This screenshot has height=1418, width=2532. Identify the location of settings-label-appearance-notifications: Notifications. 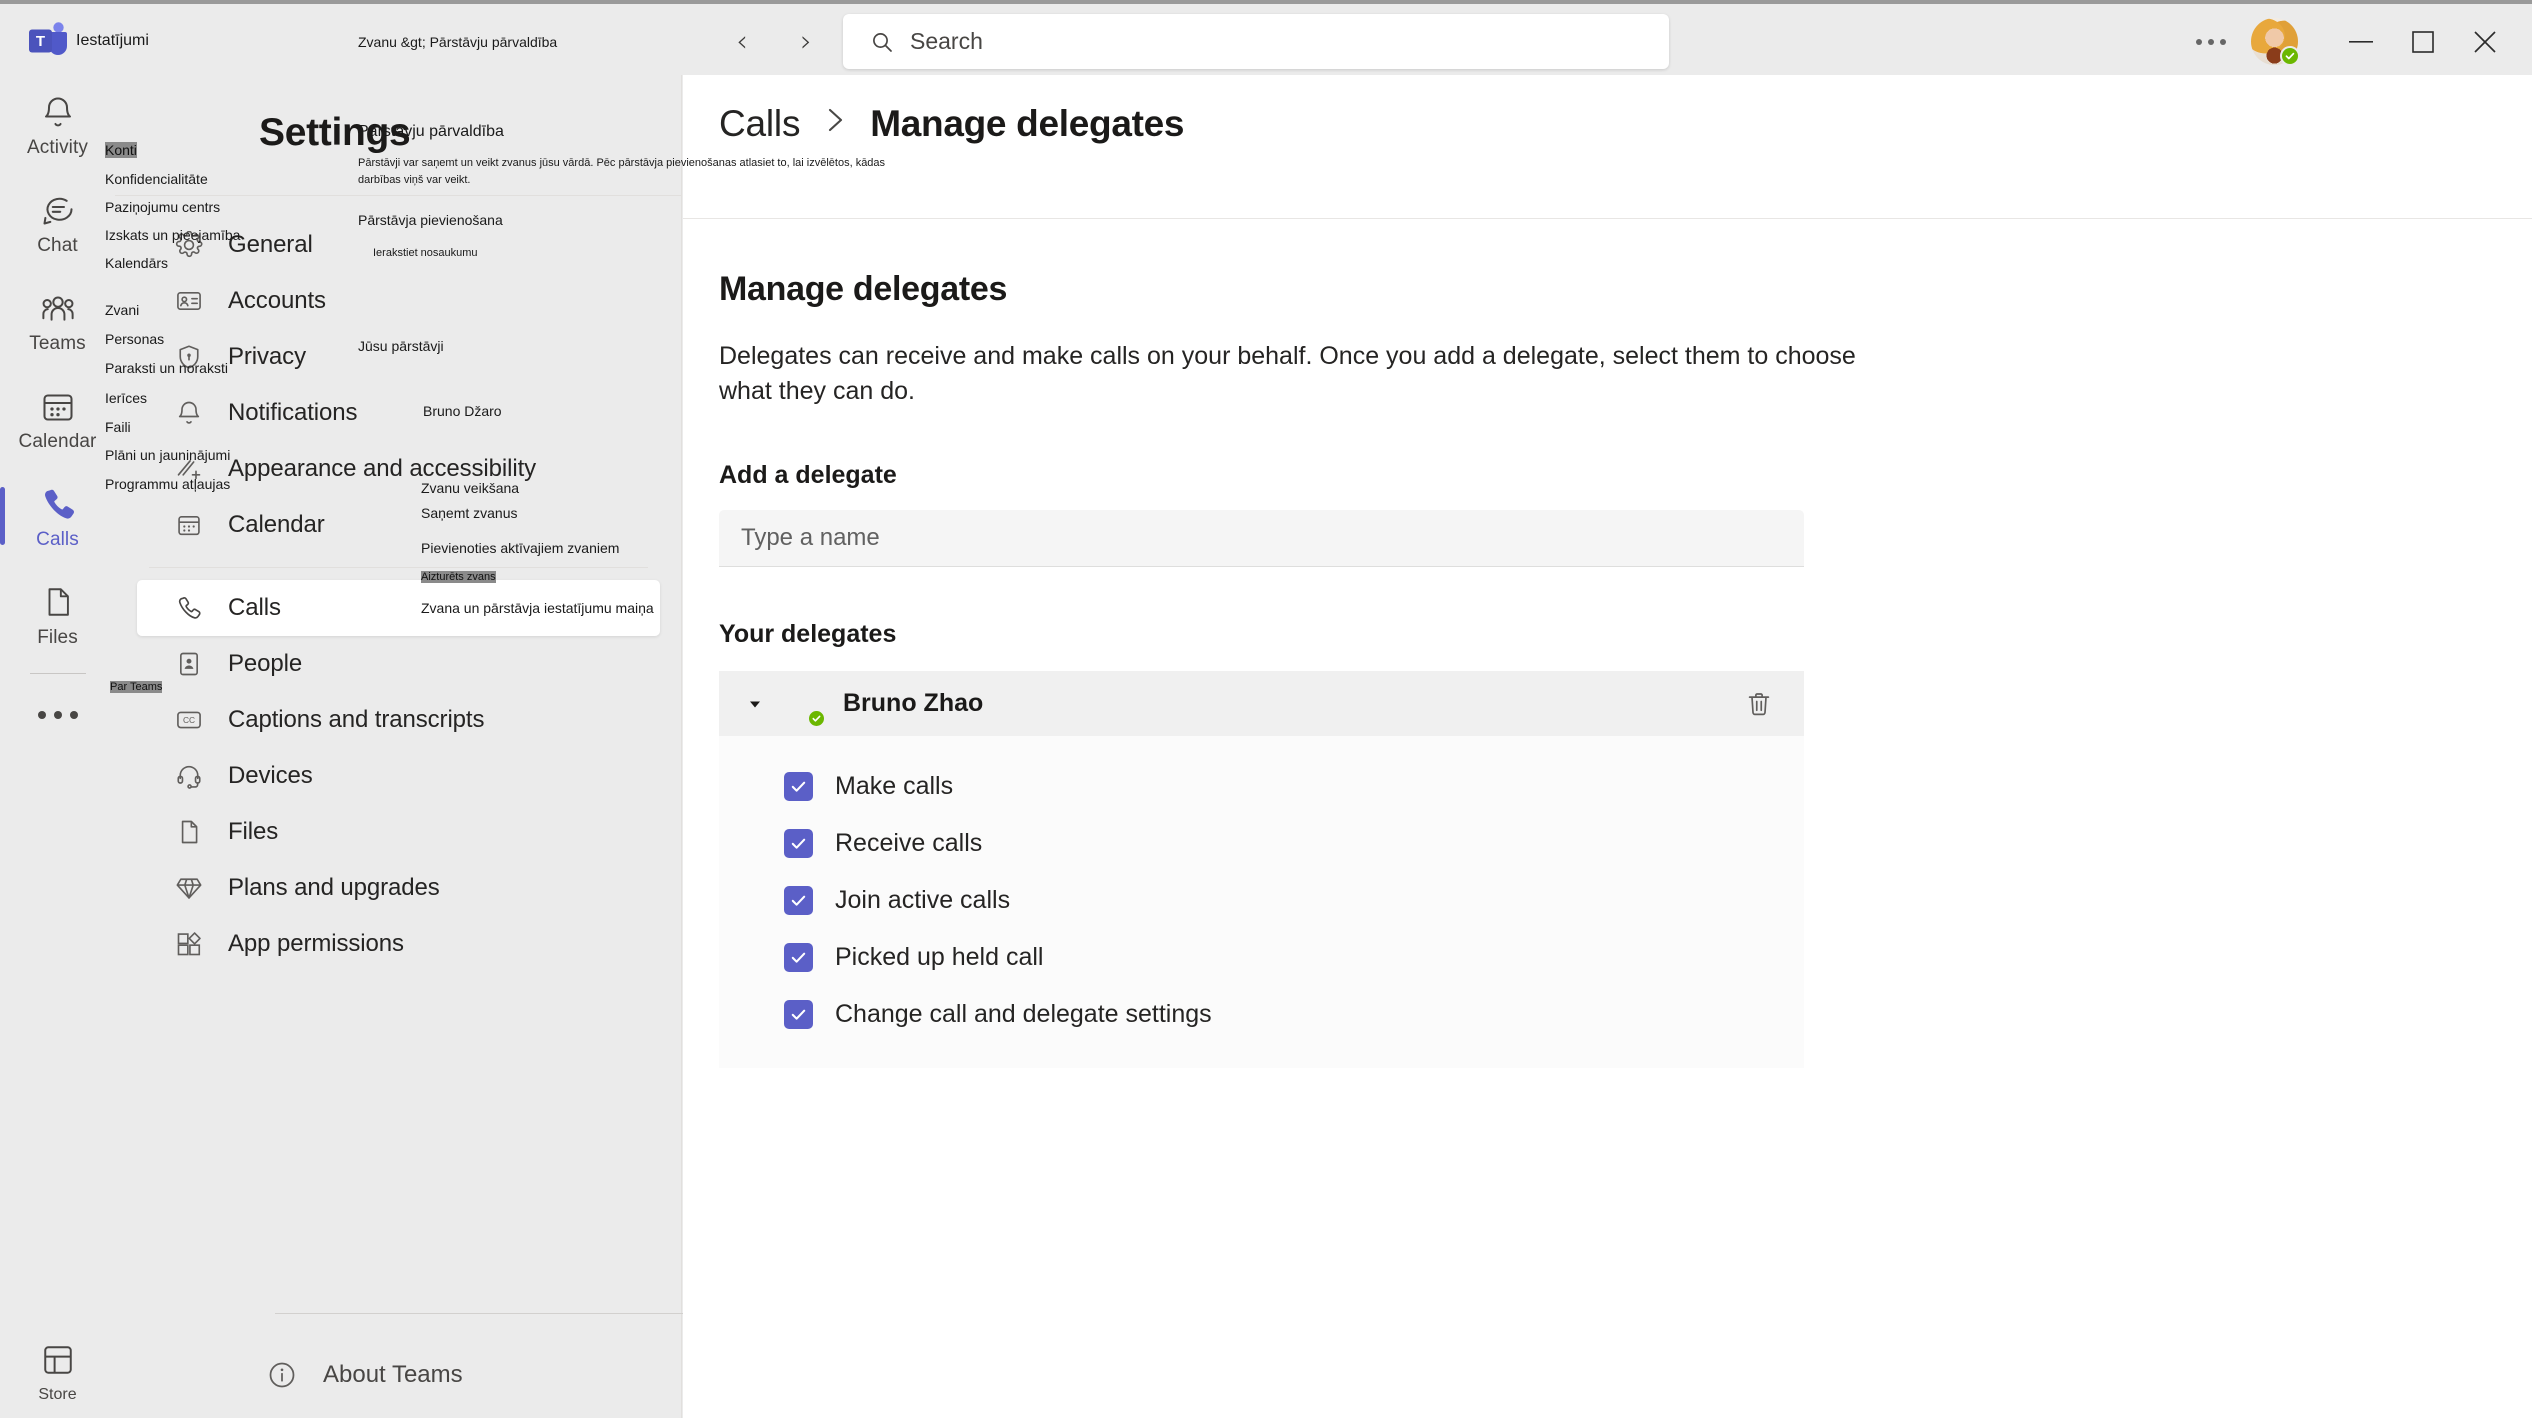
(293, 412).